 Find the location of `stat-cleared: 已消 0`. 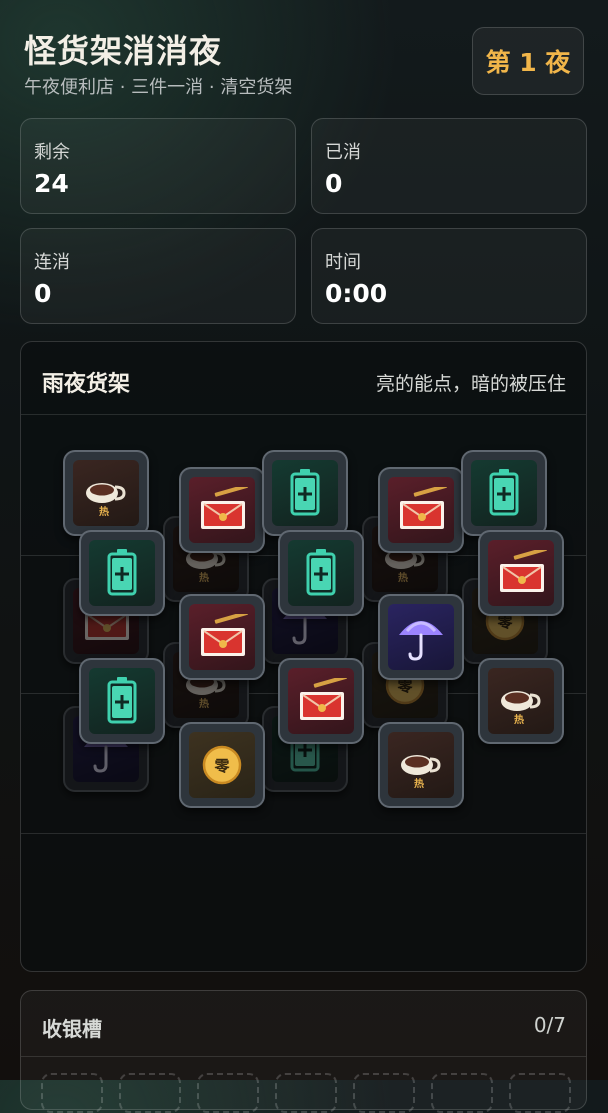

stat-cleared: 已消 0 is located at coordinates (449, 166).